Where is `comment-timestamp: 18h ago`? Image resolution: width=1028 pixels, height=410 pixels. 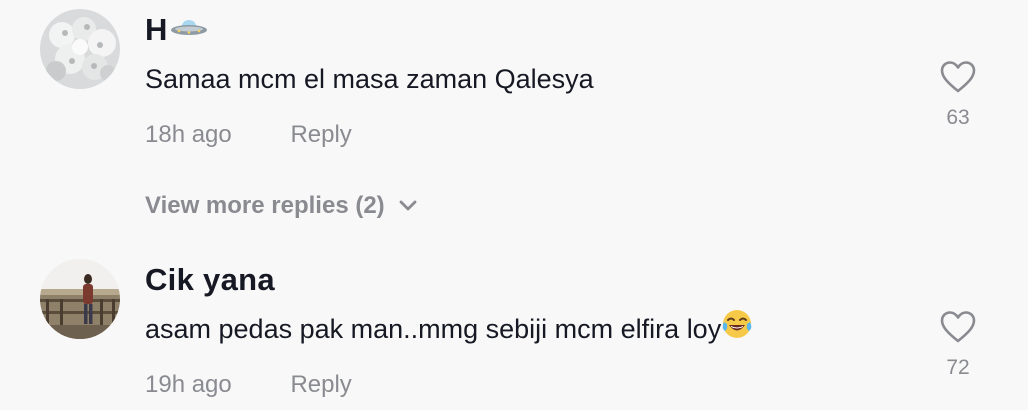
comment-timestamp: 18h ago is located at coordinates (188, 134).